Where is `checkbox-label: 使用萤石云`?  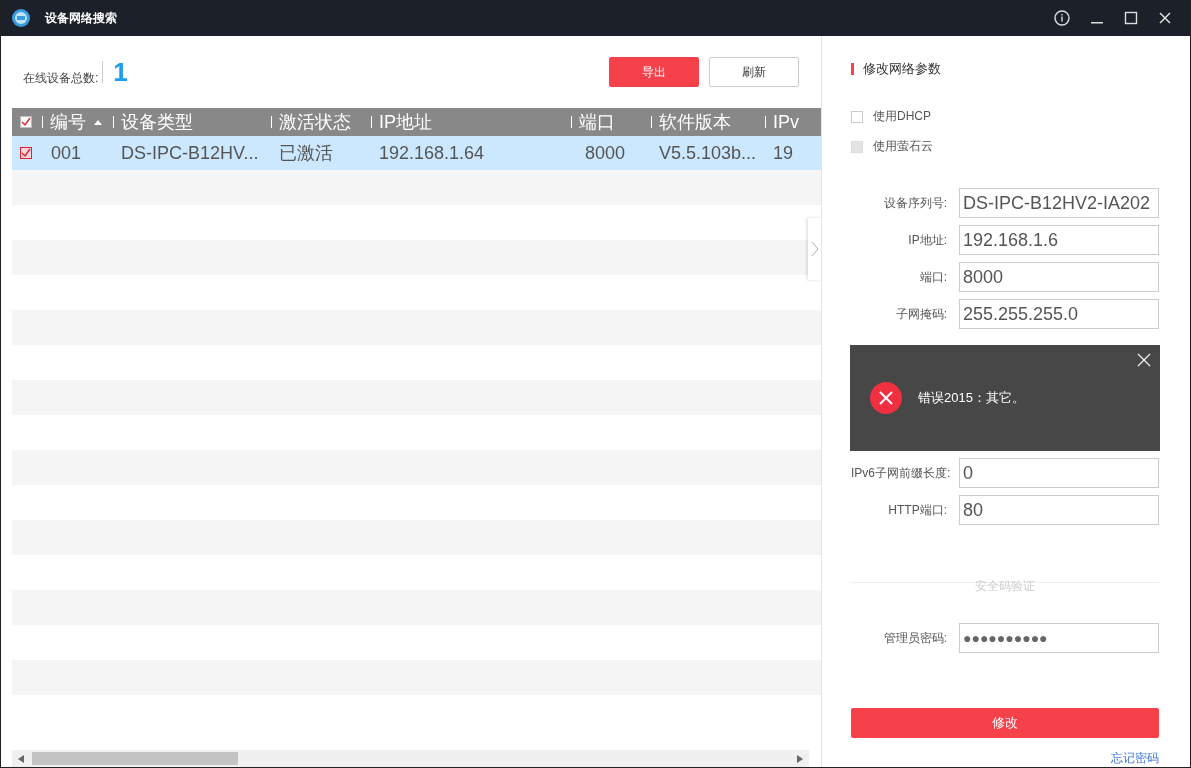
checkbox-label: 使用萤石云 is located at coordinates (903, 146).